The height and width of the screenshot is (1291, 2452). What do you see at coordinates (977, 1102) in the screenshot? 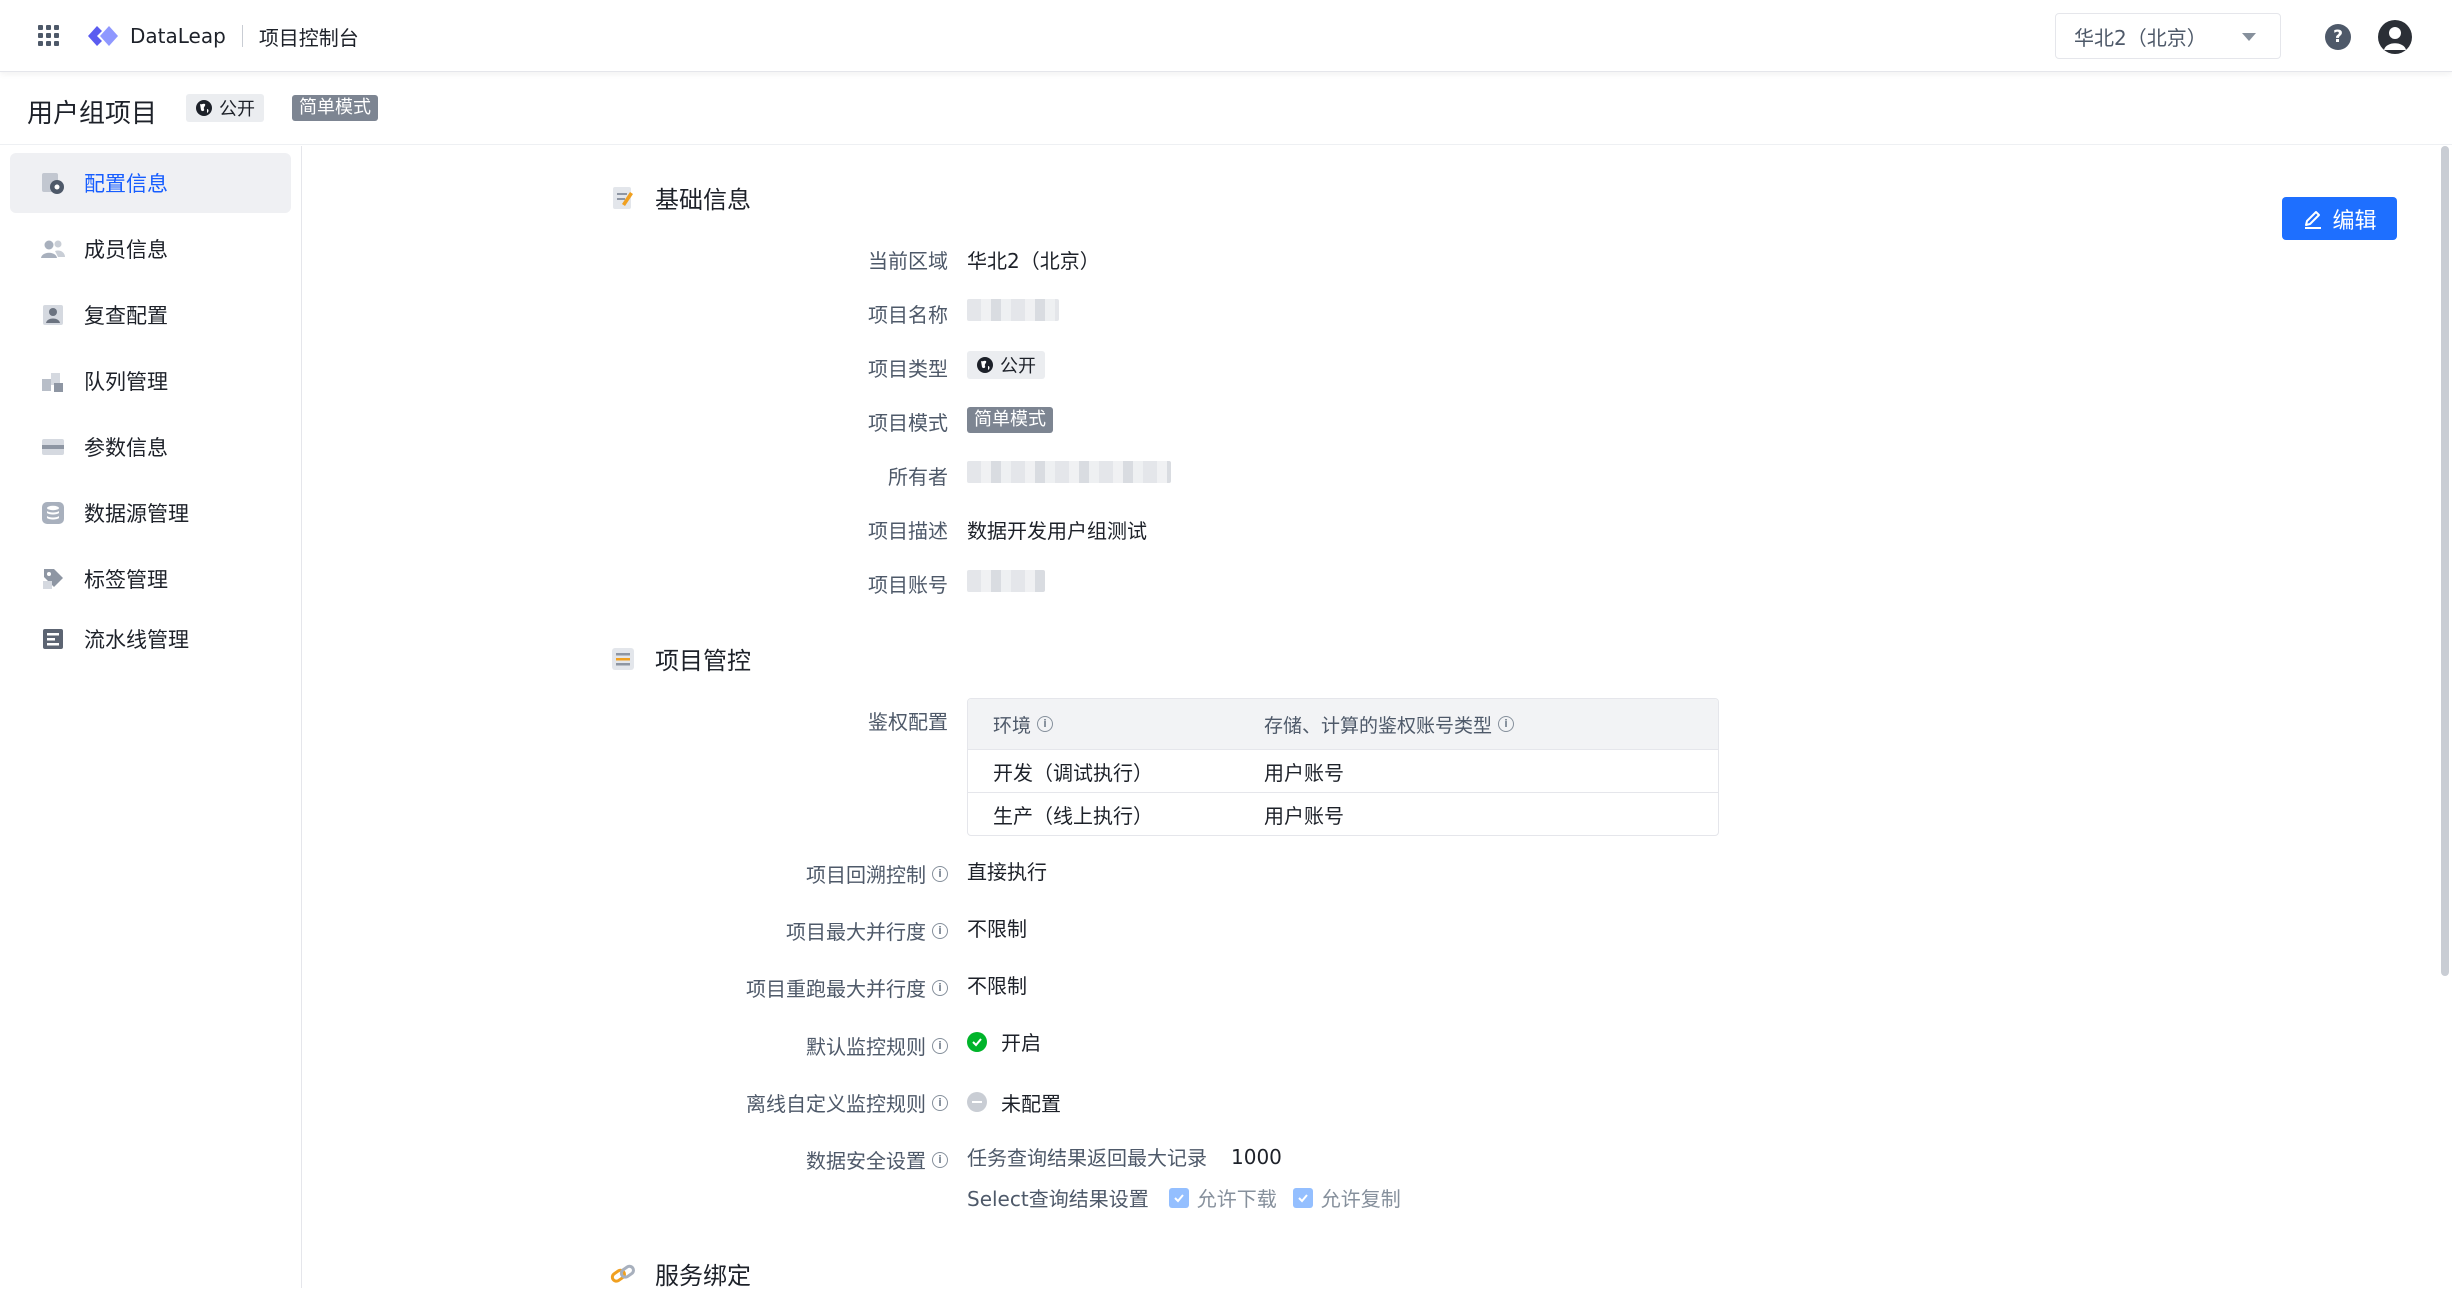
I see `minus-circle-icon` at bounding box center [977, 1102].